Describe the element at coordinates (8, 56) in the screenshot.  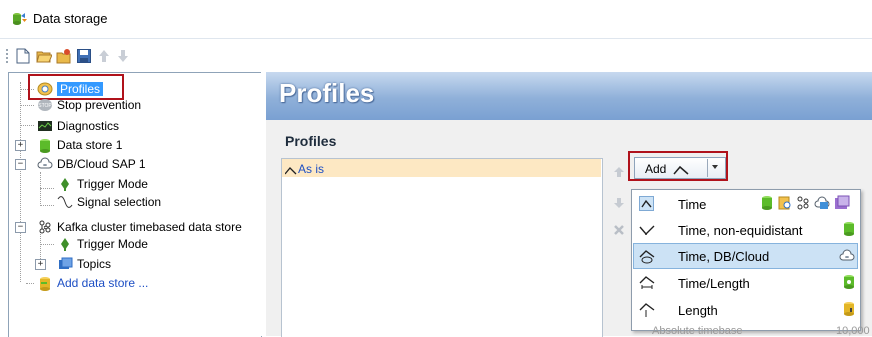
I see `toolbar-grip` at that location.